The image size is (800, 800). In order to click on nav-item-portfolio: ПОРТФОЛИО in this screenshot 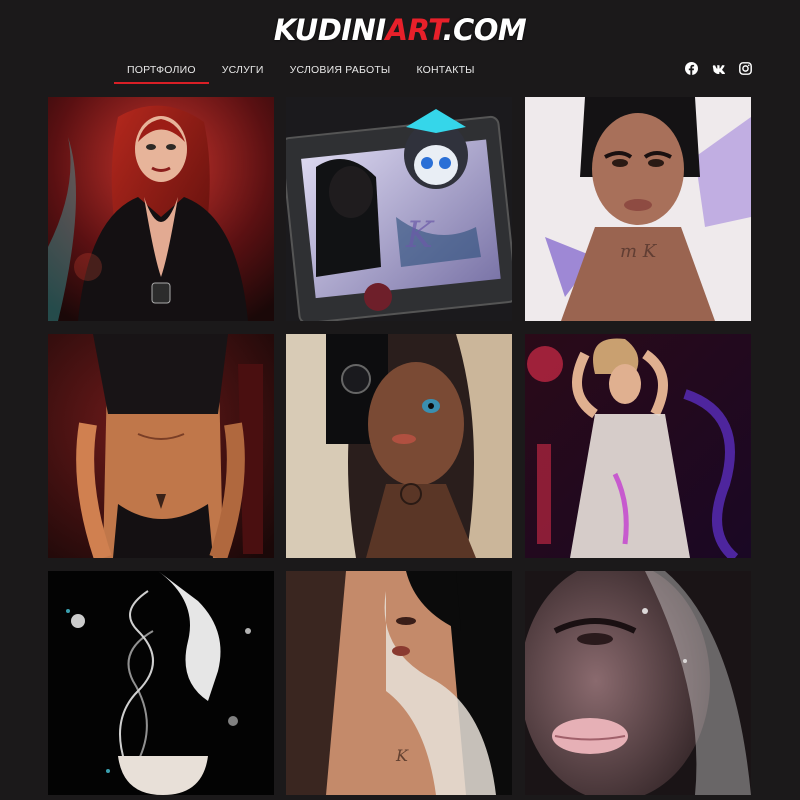, I will do `click(161, 71)`.